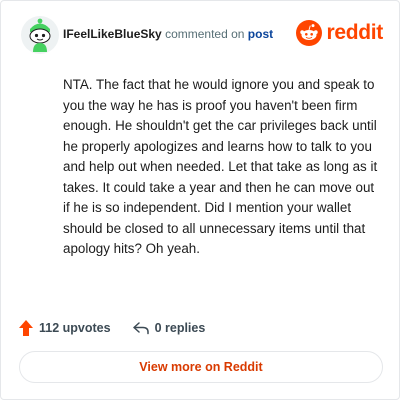 The image size is (400, 400). I want to click on reddit-logo: reddit, so click(339, 33).